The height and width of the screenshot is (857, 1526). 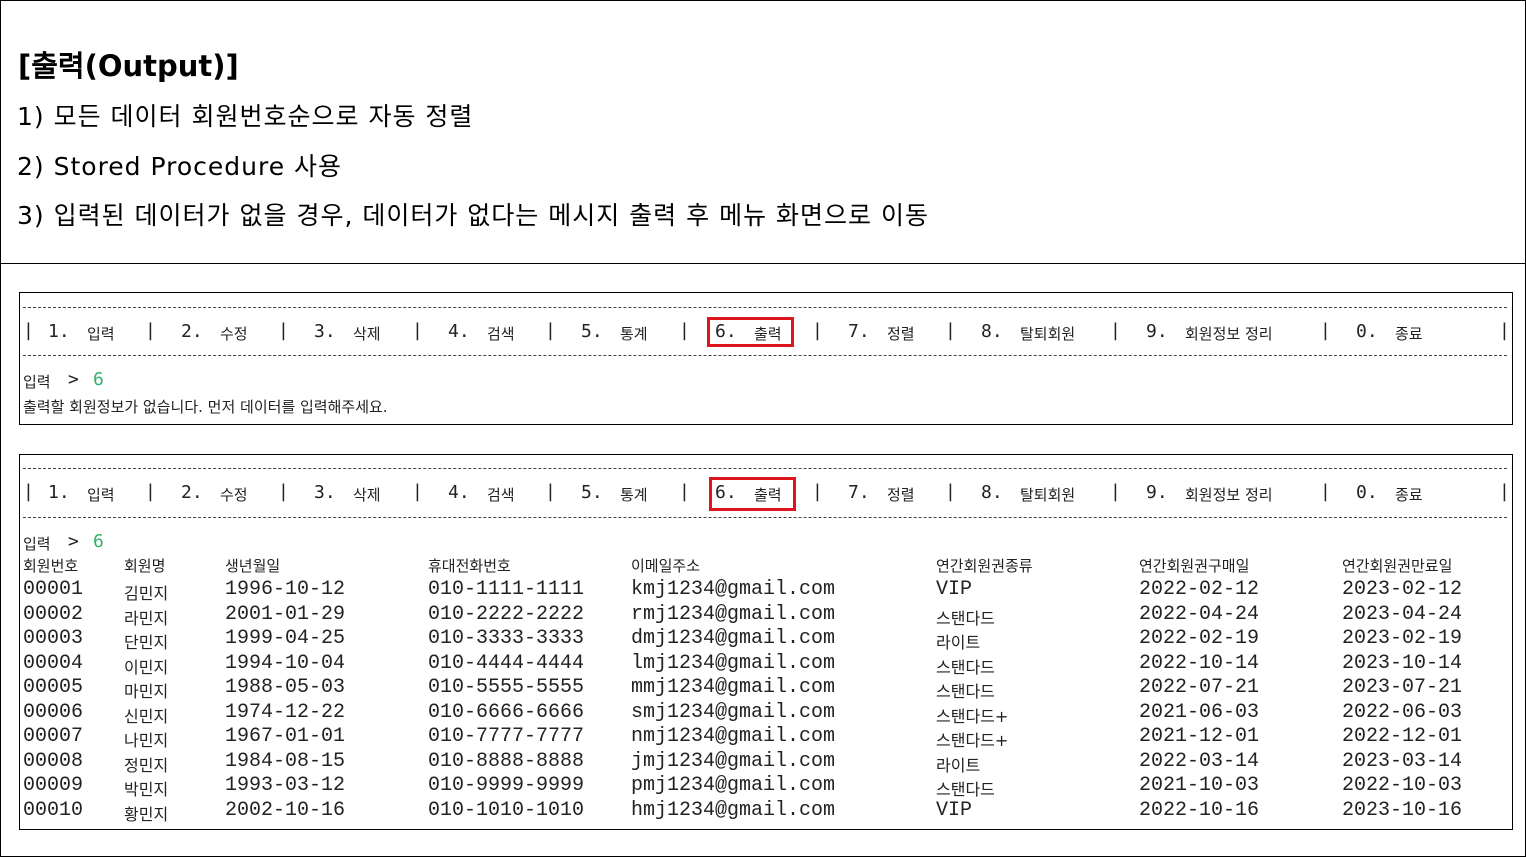 What do you see at coordinates (984, 566) in the screenshot?
I see `column-header: 연간회원권종류` at bounding box center [984, 566].